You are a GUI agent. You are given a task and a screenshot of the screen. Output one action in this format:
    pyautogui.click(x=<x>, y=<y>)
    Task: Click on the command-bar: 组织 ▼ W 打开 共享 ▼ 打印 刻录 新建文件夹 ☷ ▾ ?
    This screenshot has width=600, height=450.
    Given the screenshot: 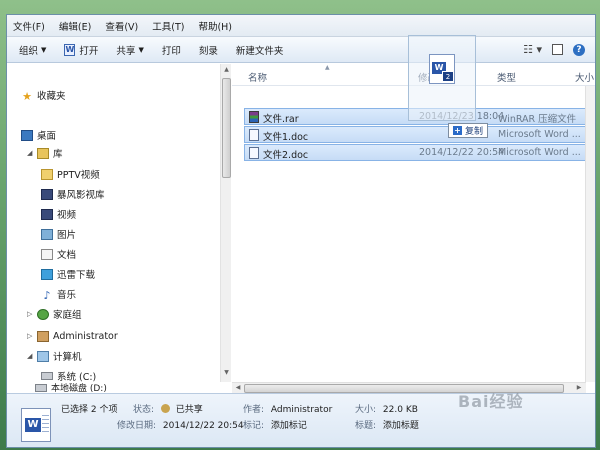 What is the action you would take?
    pyautogui.click(x=301, y=50)
    